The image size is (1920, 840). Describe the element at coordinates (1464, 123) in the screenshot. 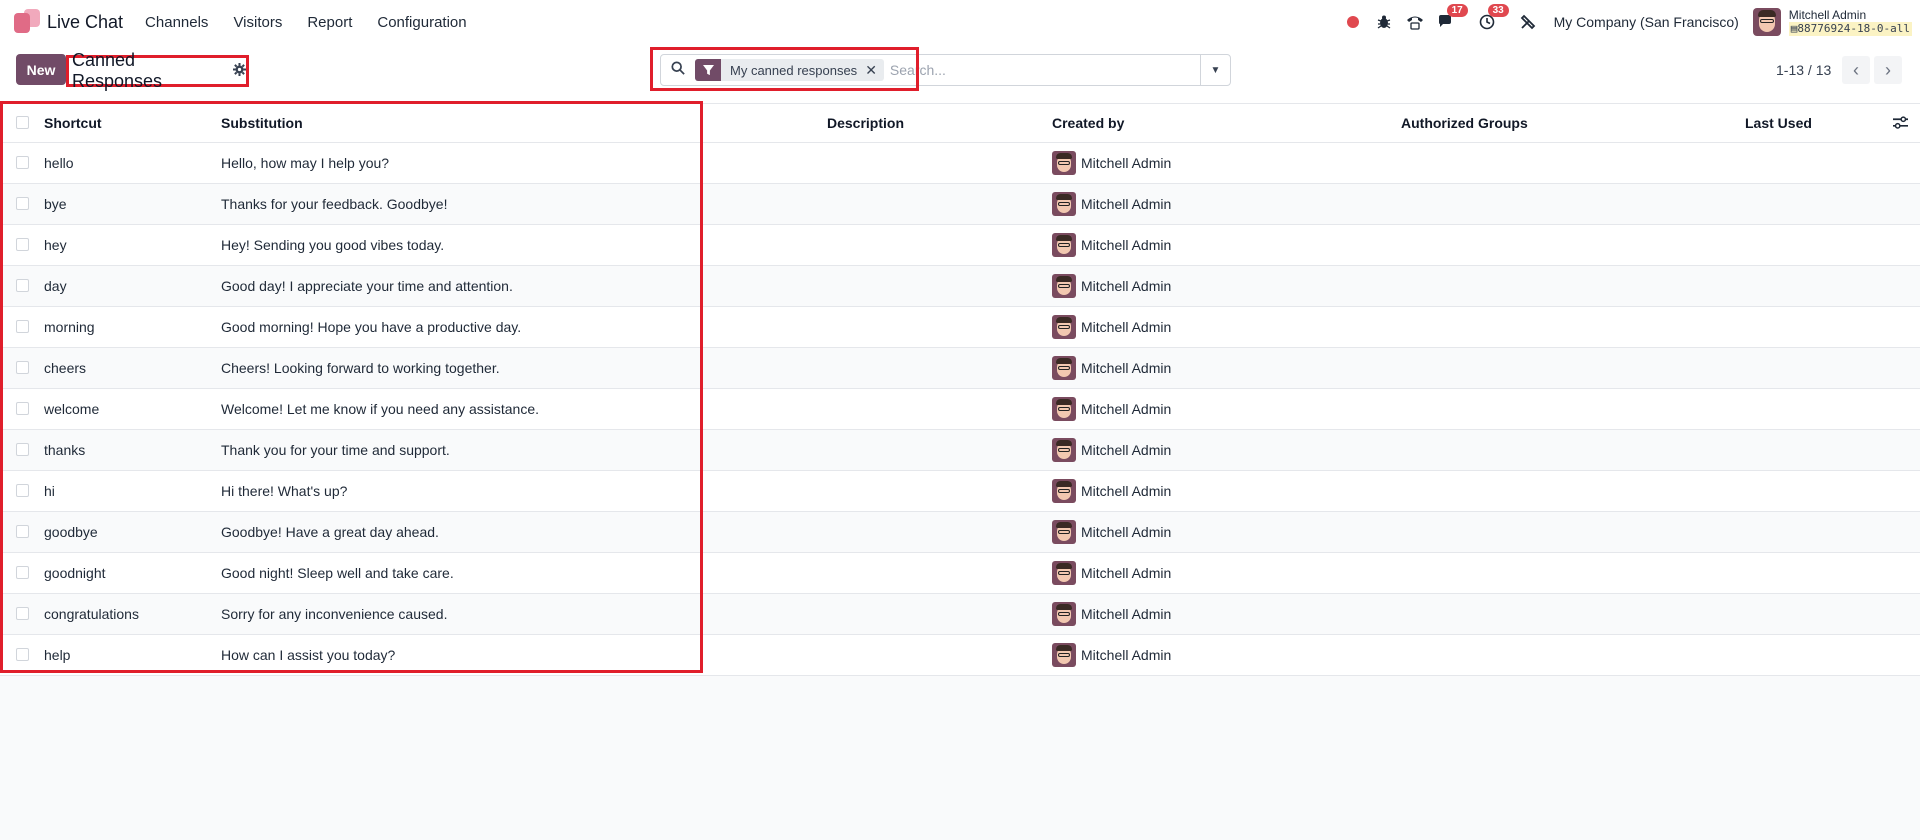

I see `column-authorized-groups: Authorized Groups` at that location.